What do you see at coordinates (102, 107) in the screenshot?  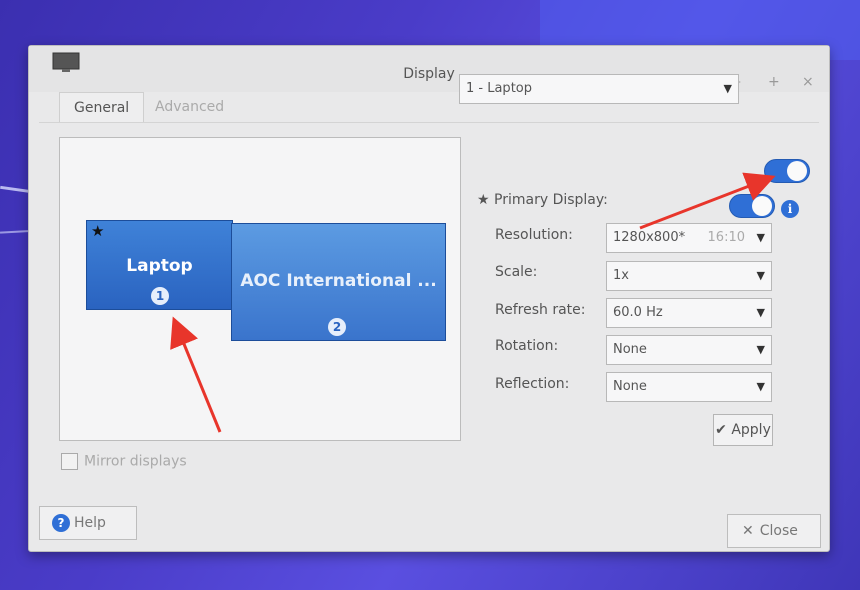 I see `tab-general: General` at bounding box center [102, 107].